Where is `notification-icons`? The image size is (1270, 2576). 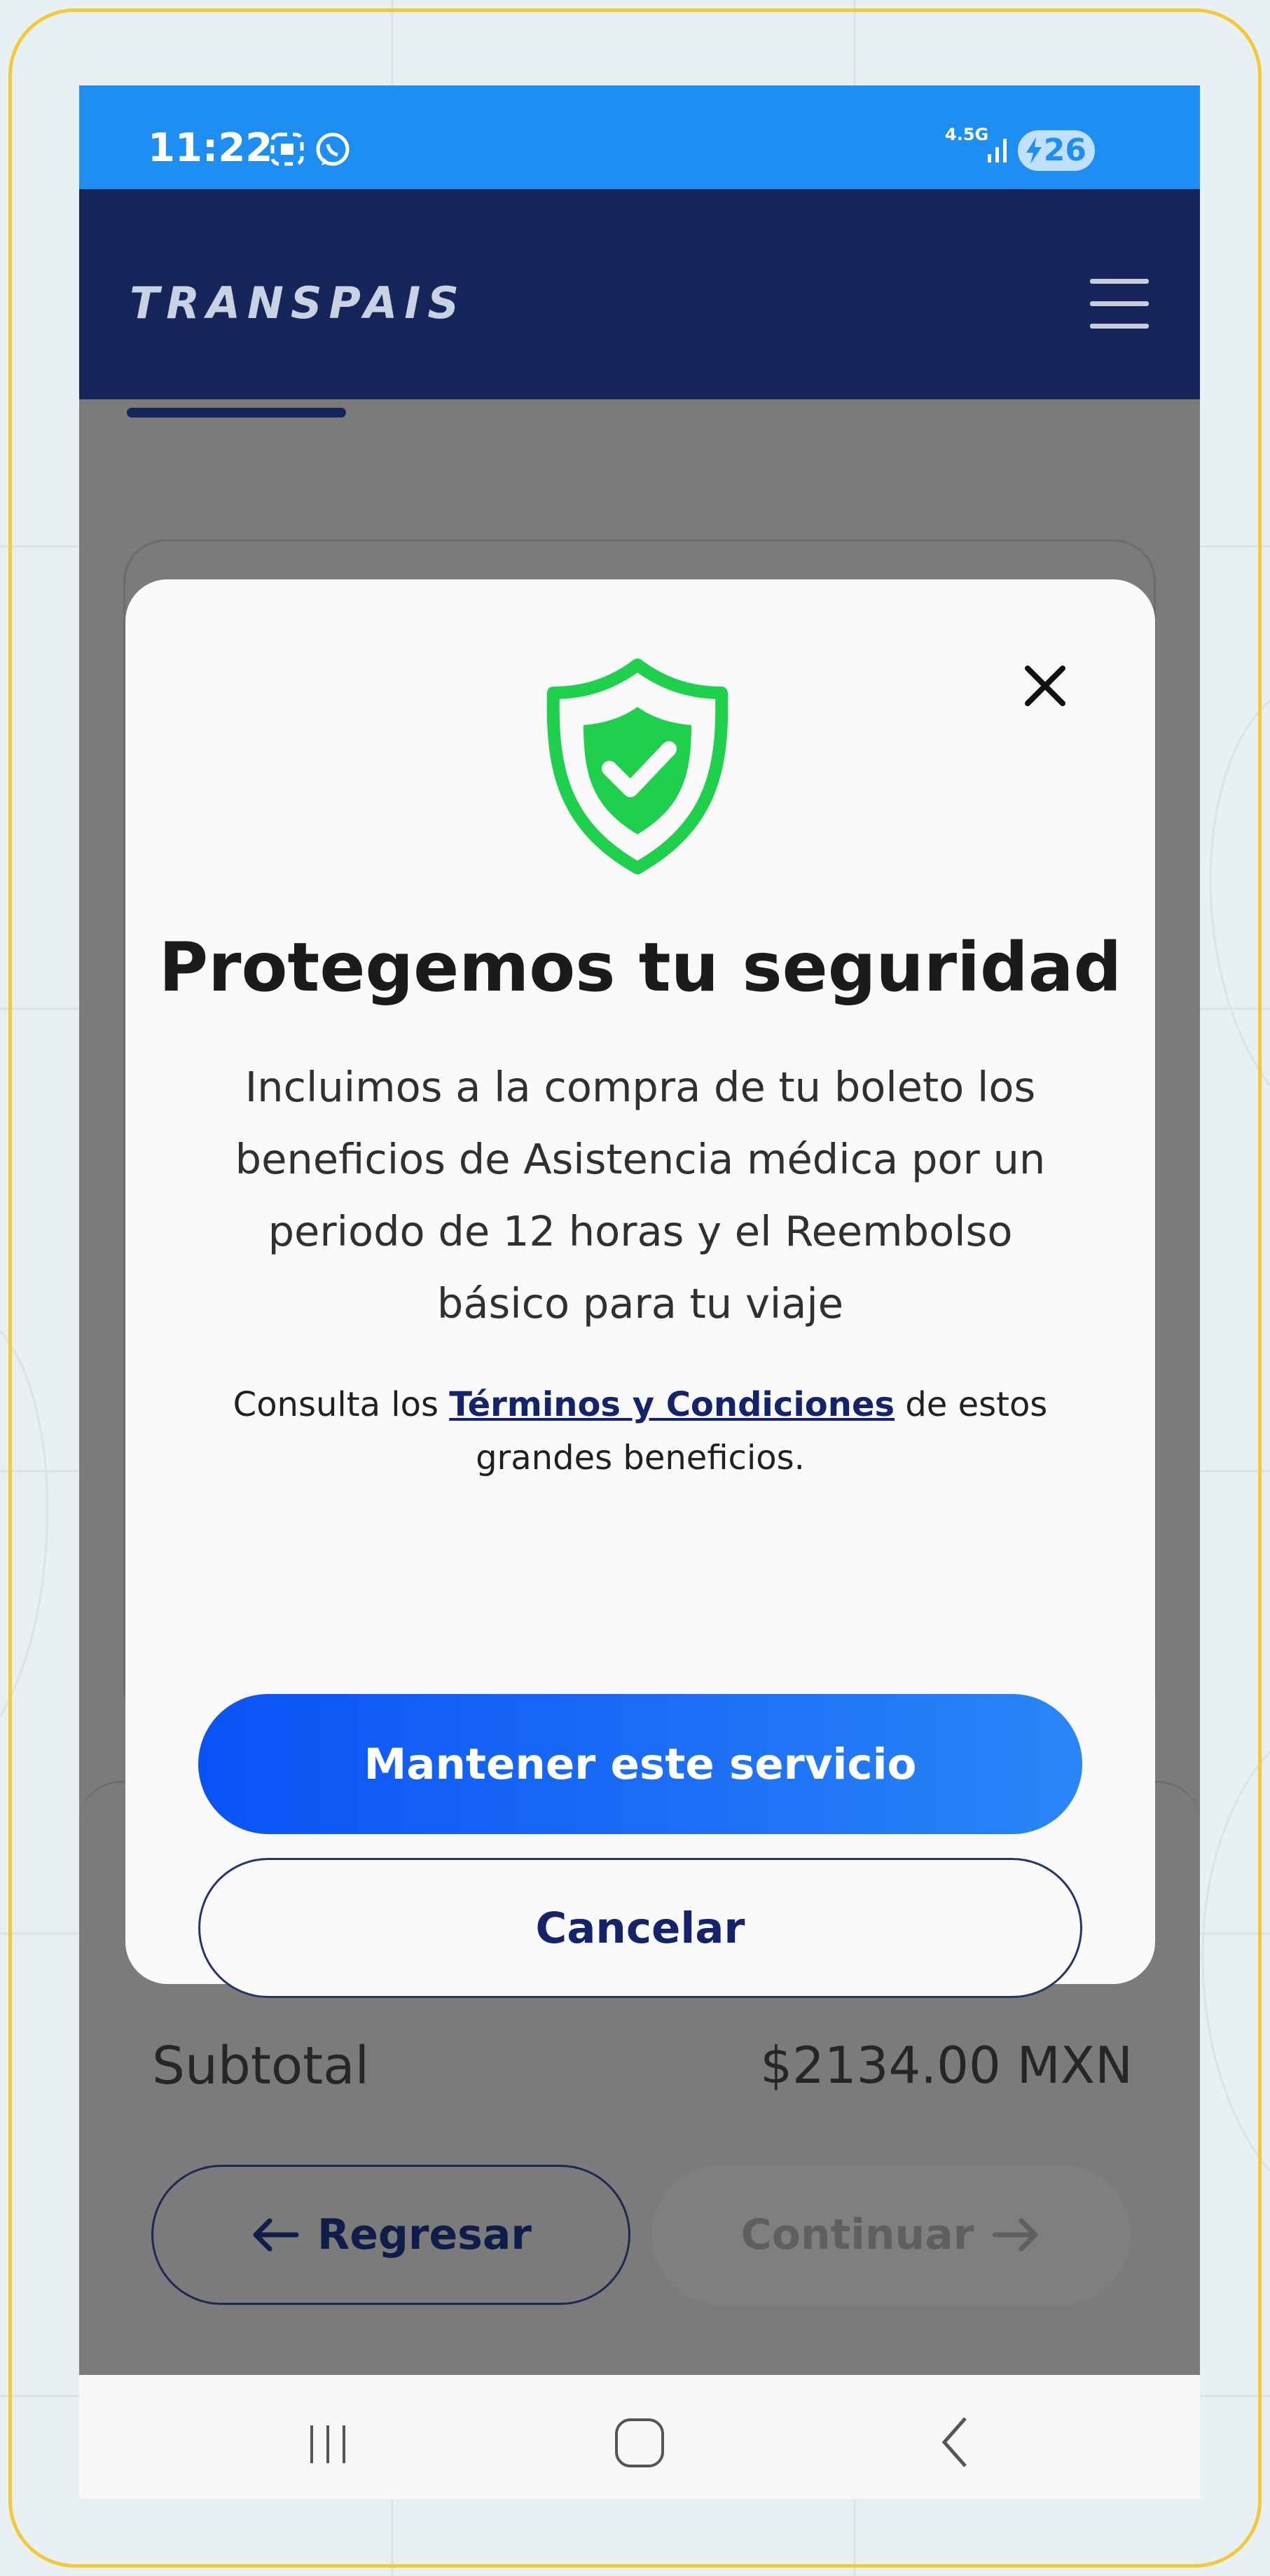
notification-icons is located at coordinates (310, 149).